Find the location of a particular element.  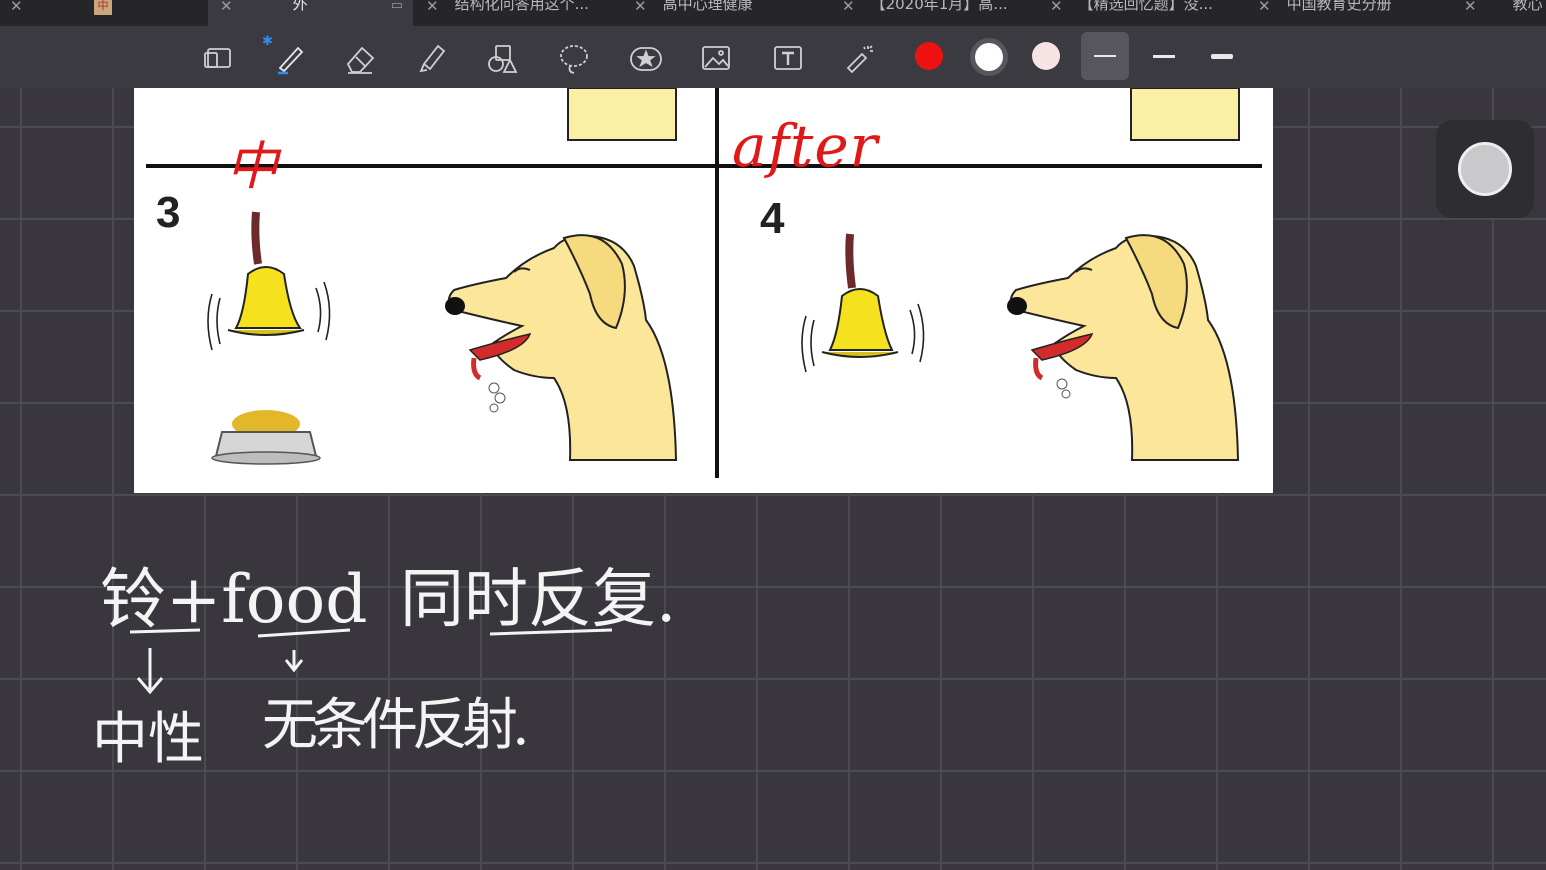

assistive-touch-button is located at coordinates (1485, 169).